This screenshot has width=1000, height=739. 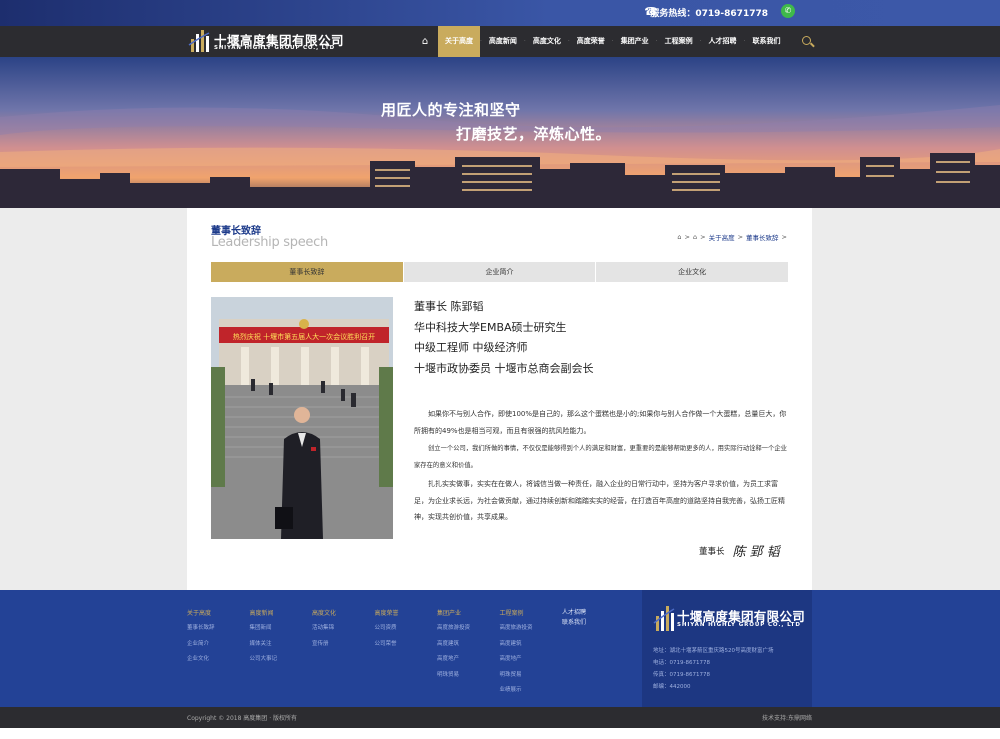 What do you see at coordinates (269, 242) in the screenshot?
I see `section-title-en: Leadership speech` at bounding box center [269, 242].